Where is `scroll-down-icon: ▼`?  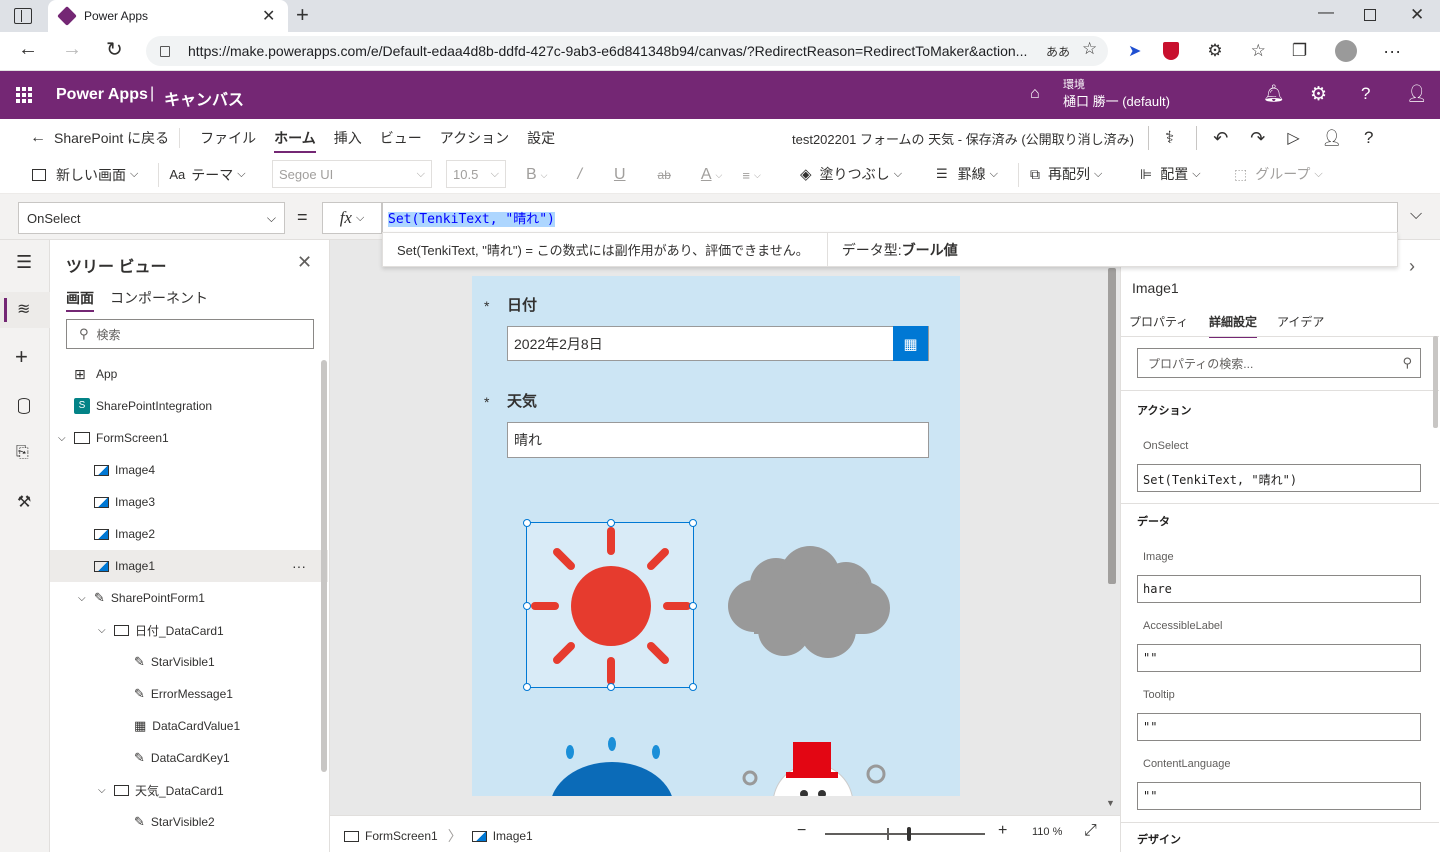 scroll-down-icon: ▼ is located at coordinates (1110, 803).